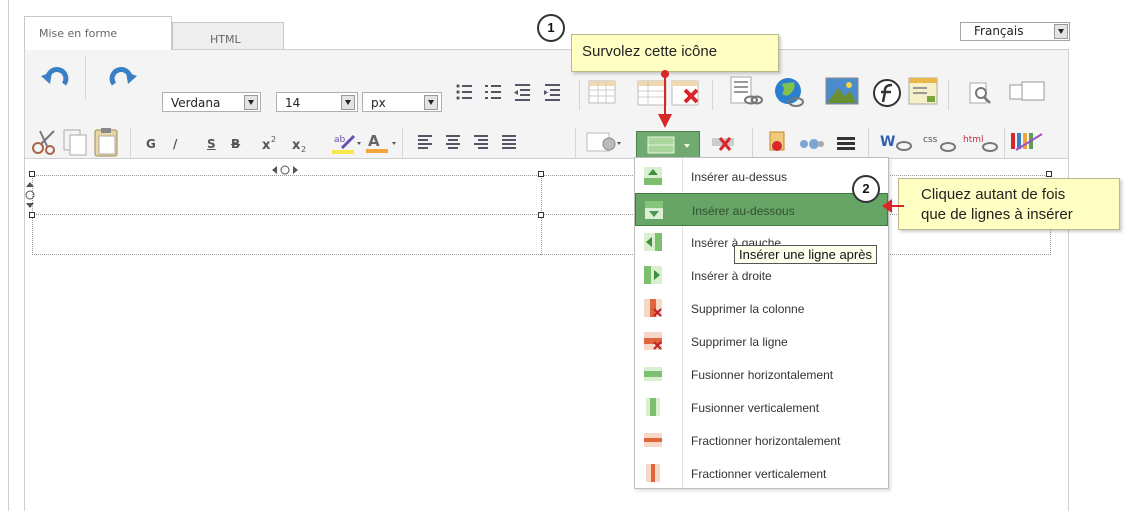  What do you see at coordinates (653, 242) in the screenshot?
I see `insert-col-left-icon` at bounding box center [653, 242].